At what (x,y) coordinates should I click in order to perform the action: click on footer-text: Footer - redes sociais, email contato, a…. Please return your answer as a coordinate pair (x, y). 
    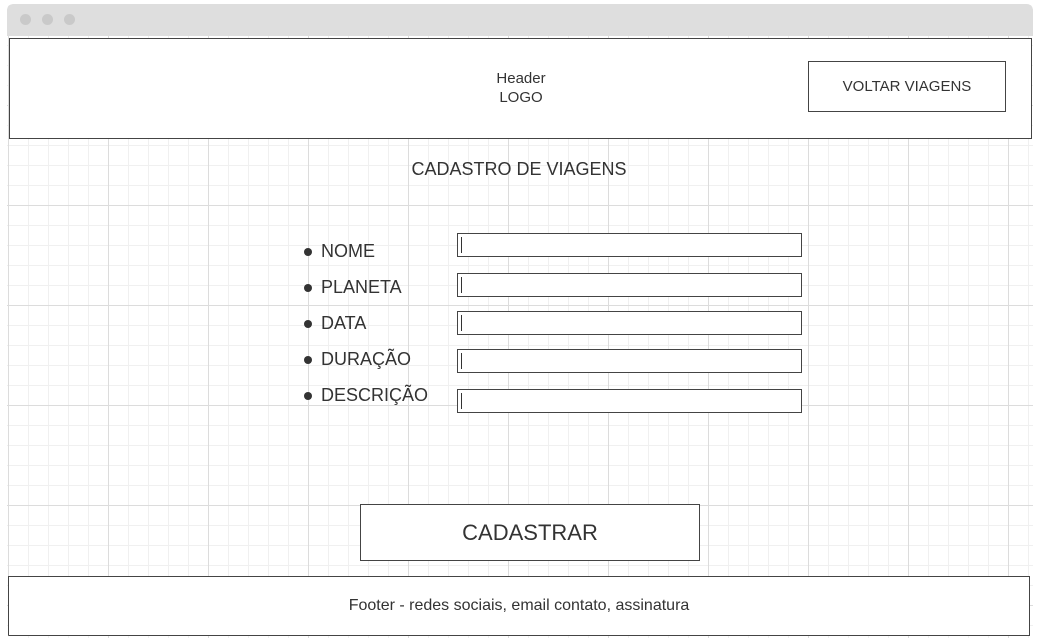
    Looking at the image, I should click on (519, 605).